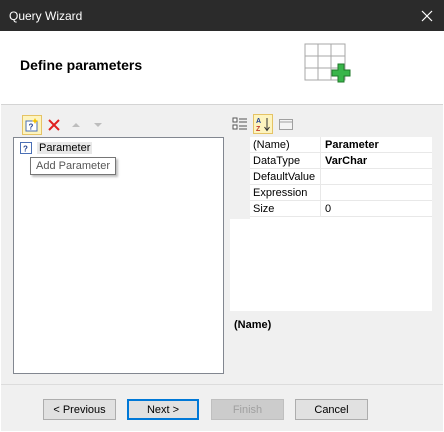  I want to click on footer-separator, so click(222, 384).